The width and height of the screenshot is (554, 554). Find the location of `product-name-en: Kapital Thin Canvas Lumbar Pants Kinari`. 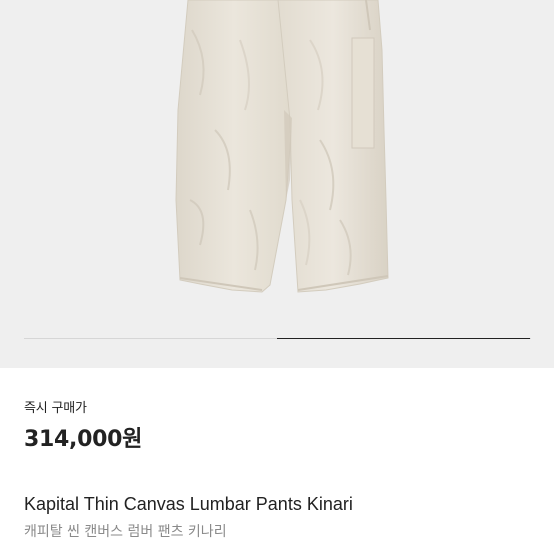

product-name-en: Kapital Thin Canvas Lumbar Pants Kinari is located at coordinates (188, 504).